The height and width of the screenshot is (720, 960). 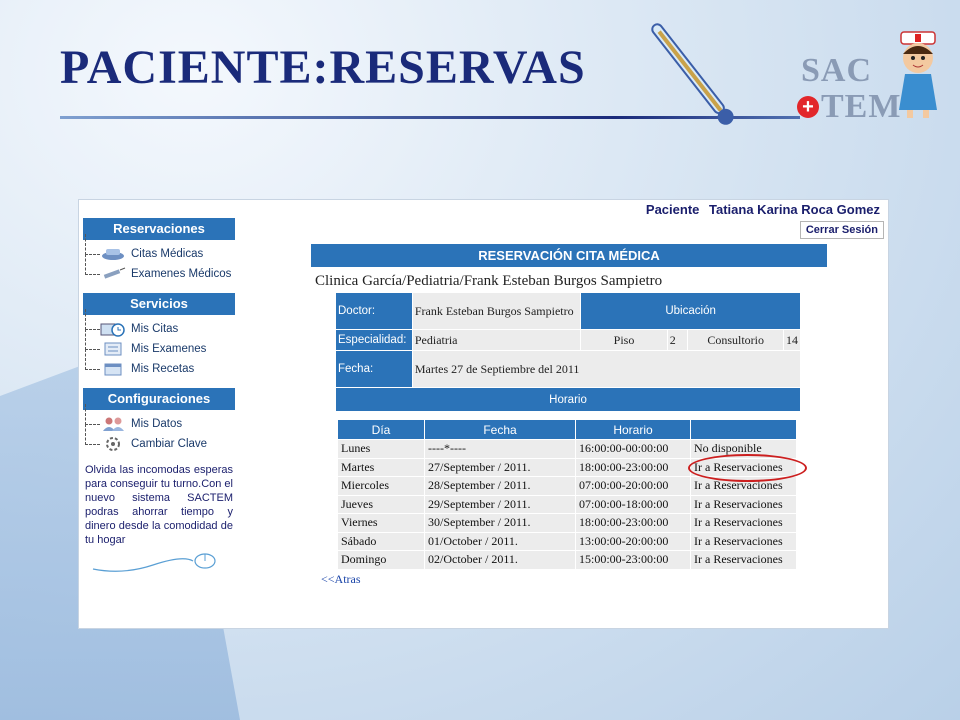 I want to click on row-day: Lunes, so click(x=381, y=449).